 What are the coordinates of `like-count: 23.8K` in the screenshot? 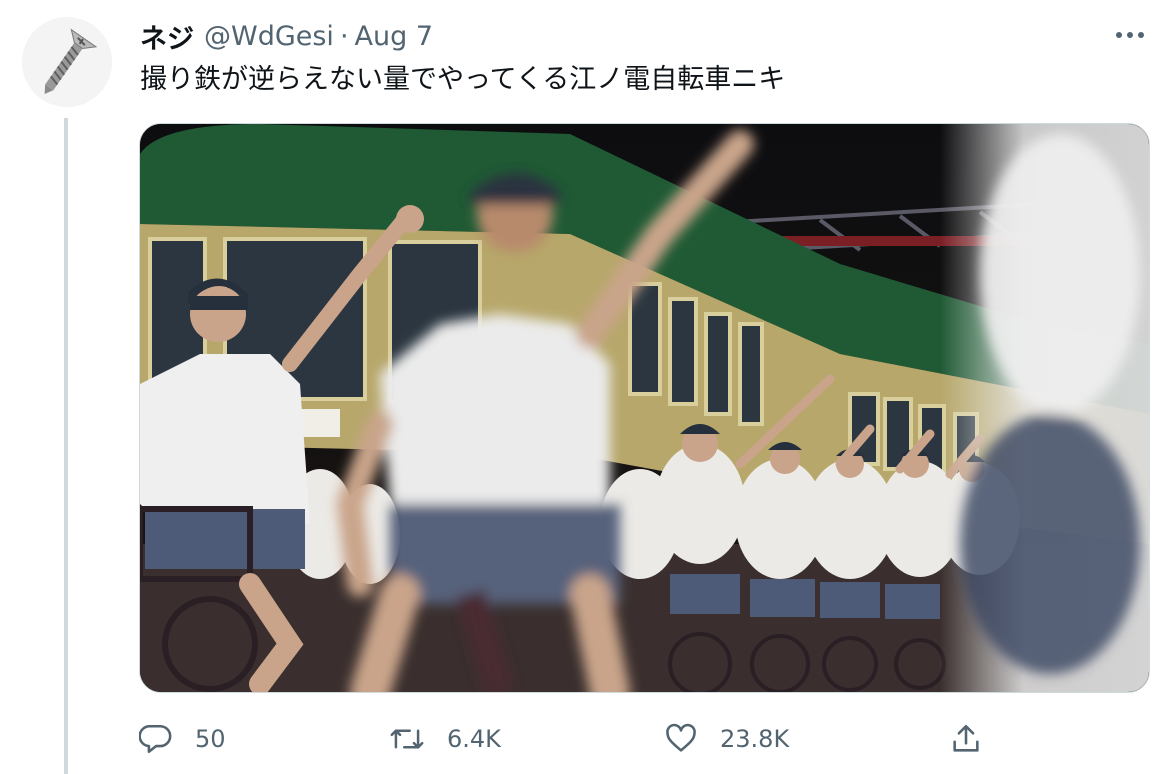 It's located at (755, 739).